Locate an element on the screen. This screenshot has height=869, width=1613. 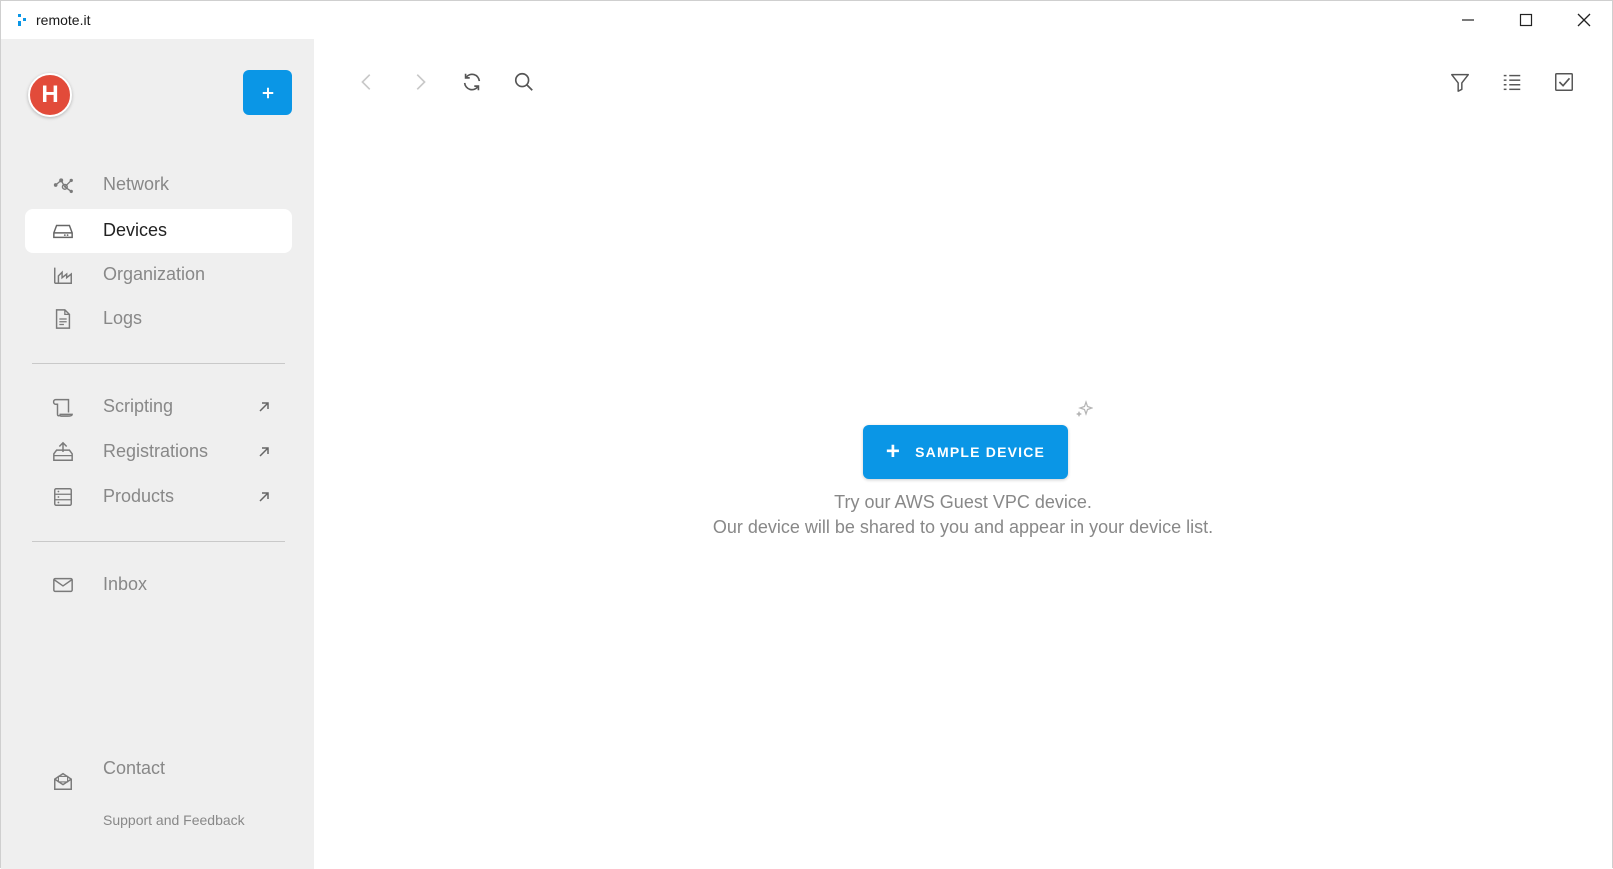
maximize-icon is located at coordinates (1526, 20).